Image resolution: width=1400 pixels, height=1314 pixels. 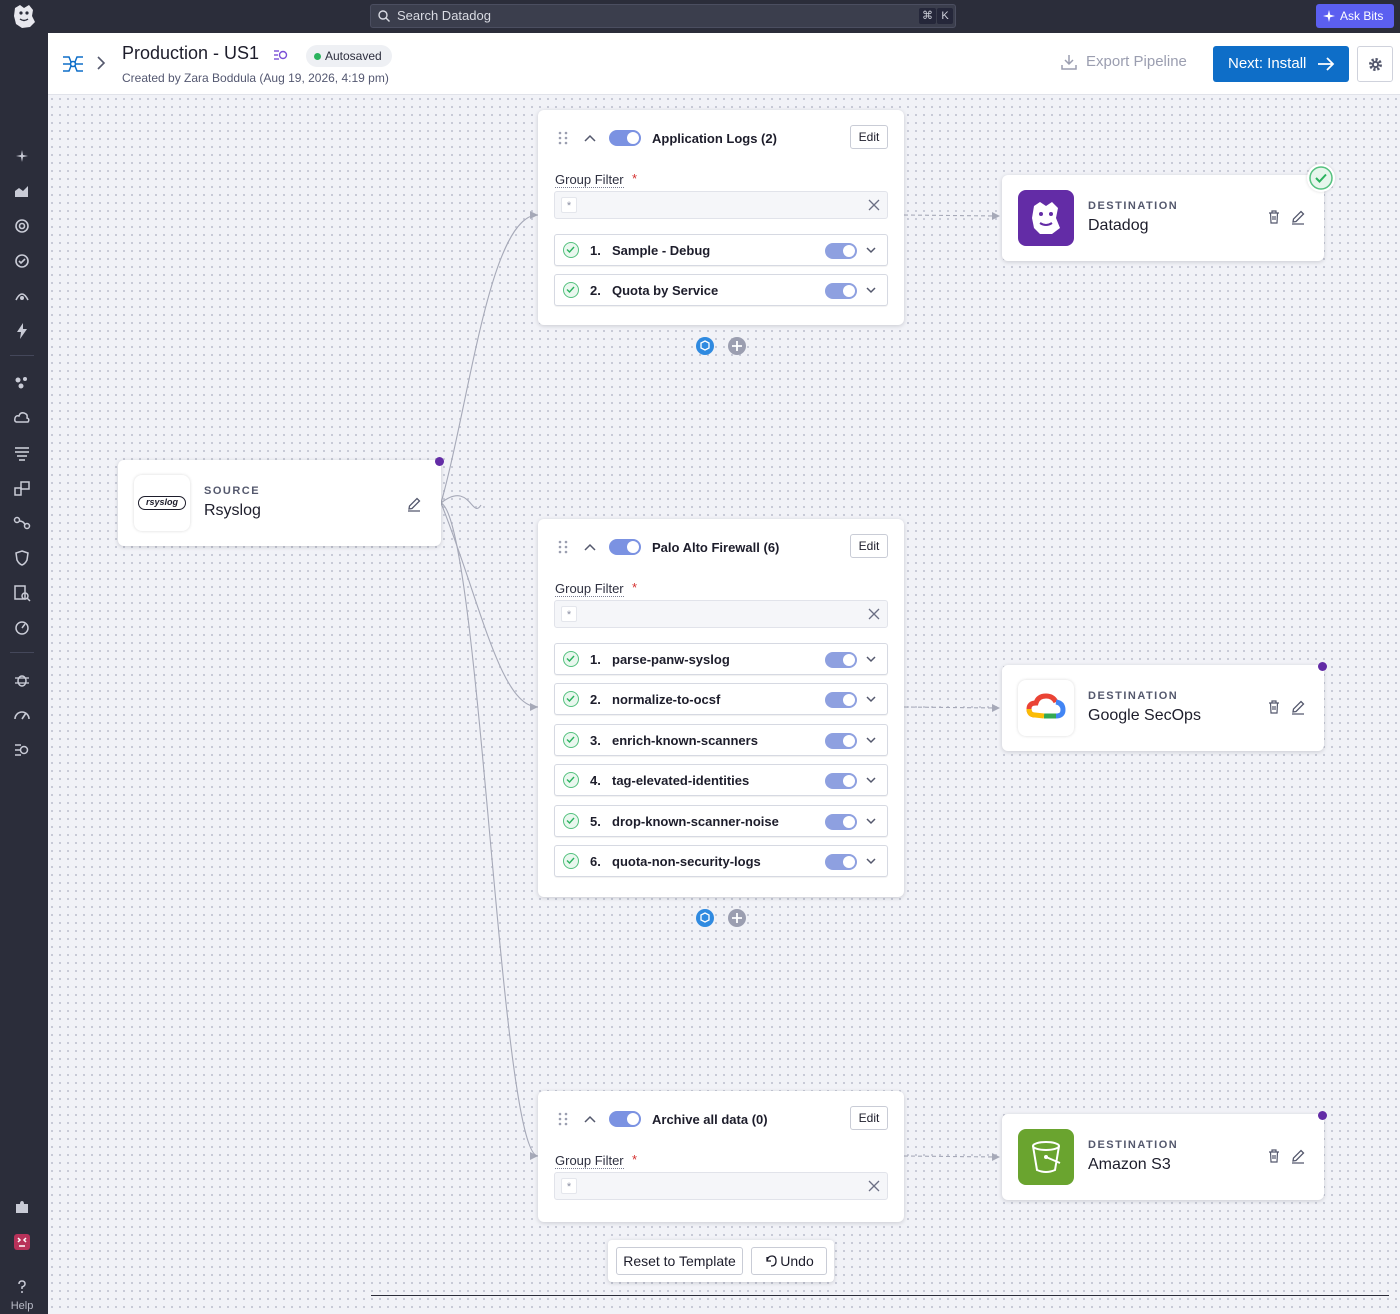 I want to click on user-avatar-icon, so click(x=22, y=1242).